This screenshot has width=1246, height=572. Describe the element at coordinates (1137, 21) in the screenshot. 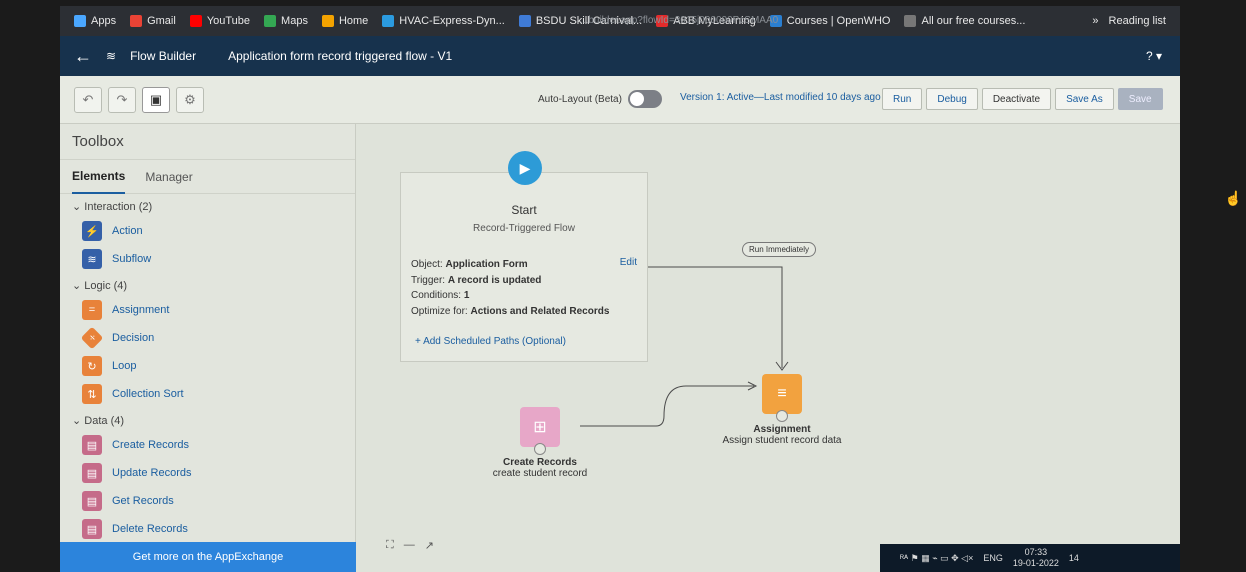

I see `reading-list-button: Reading list` at that location.